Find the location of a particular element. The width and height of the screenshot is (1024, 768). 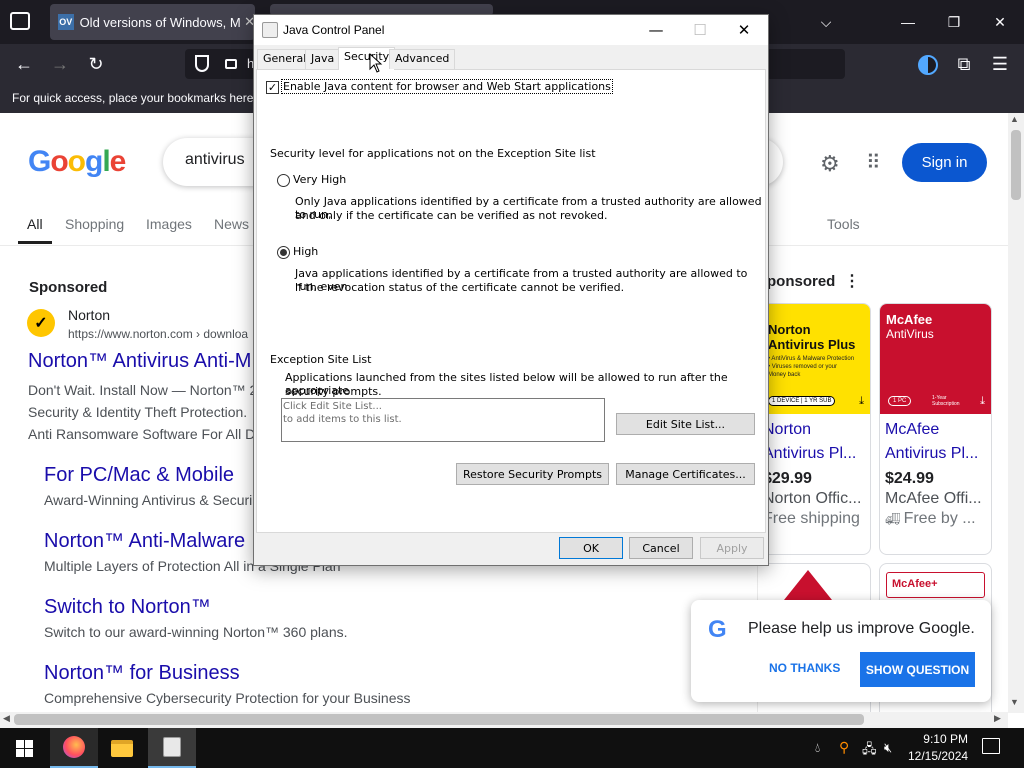

vertical-scrollbar is located at coordinates (1016, 413).